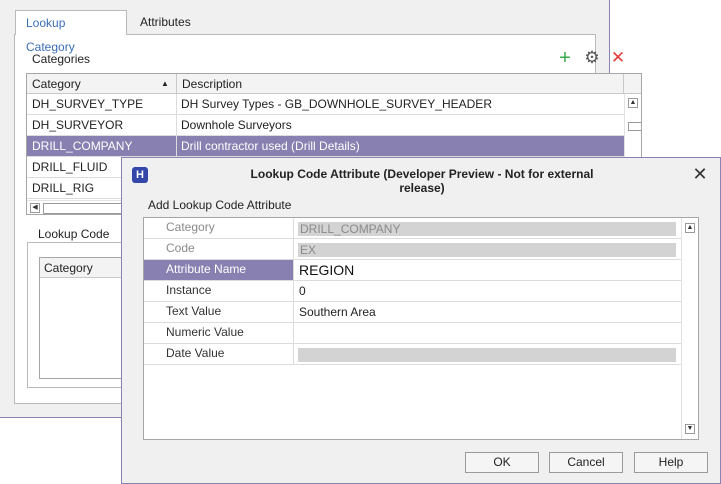  I want to click on cell-category: DRILL_COMPANY, so click(82, 146).